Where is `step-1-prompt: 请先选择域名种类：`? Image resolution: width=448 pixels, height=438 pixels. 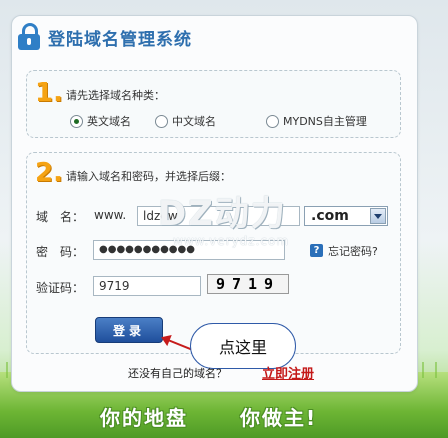
step-1-prompt: 请先选择域名种类： is located at coordinates (115, 95).